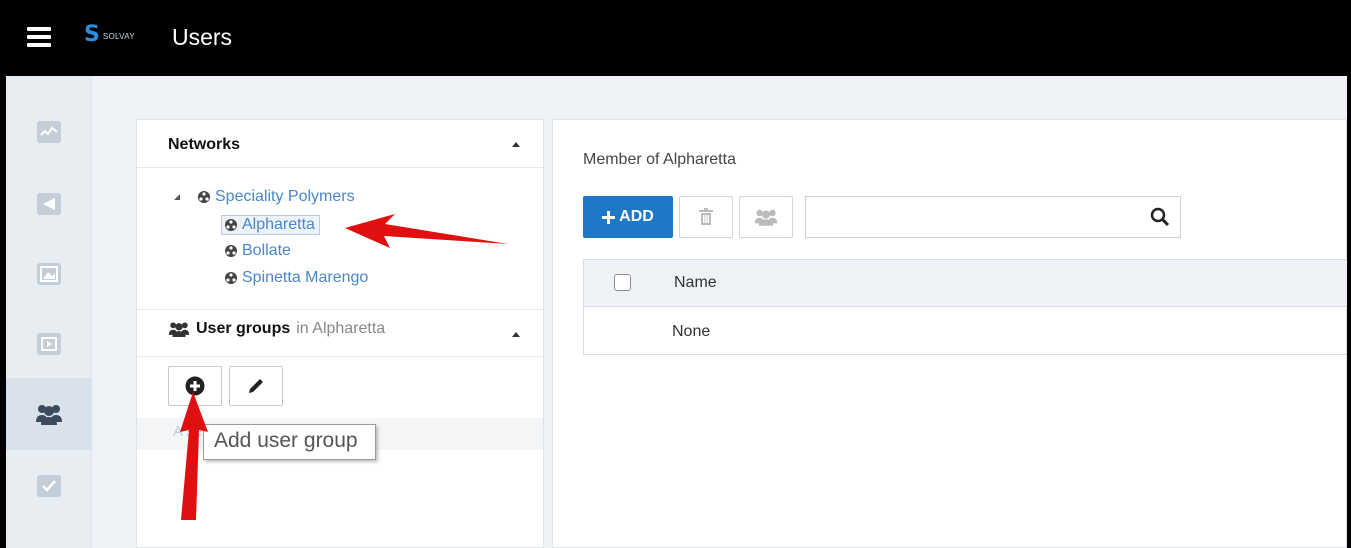  I want to click on page-title: Users, so click(202, 37).